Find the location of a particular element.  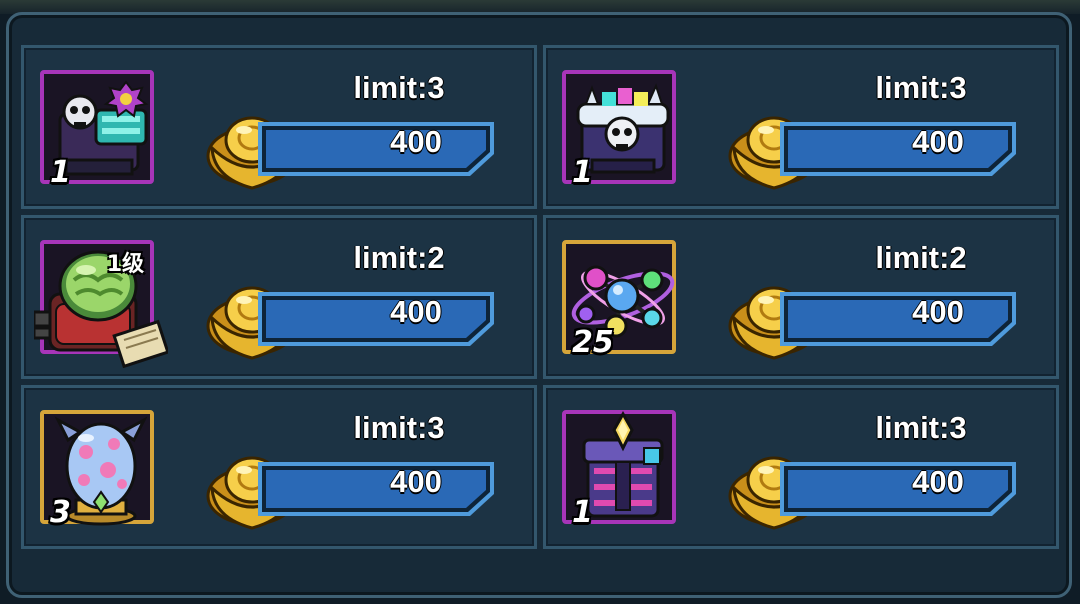

shop-item-monster-egg: 3 limit:3 400 is located at coordinates (279, 467).